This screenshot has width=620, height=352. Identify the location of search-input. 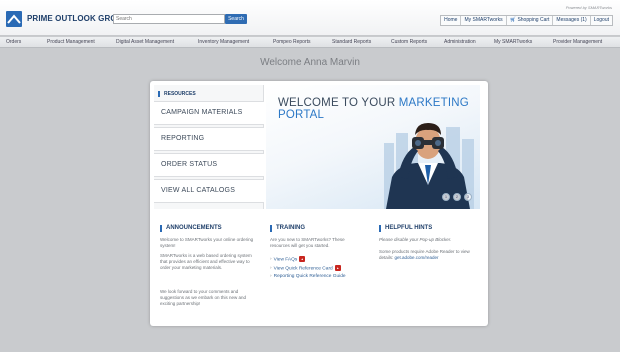
(169, 19).